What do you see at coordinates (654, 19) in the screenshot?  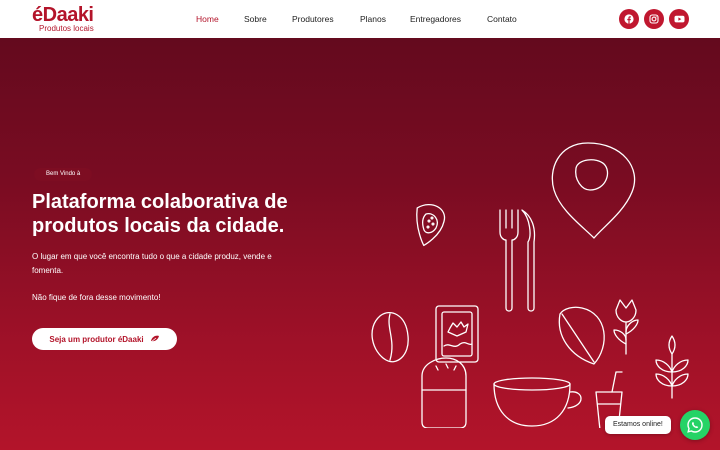 I see `instagram-icon` at bounding box center [654, 19].